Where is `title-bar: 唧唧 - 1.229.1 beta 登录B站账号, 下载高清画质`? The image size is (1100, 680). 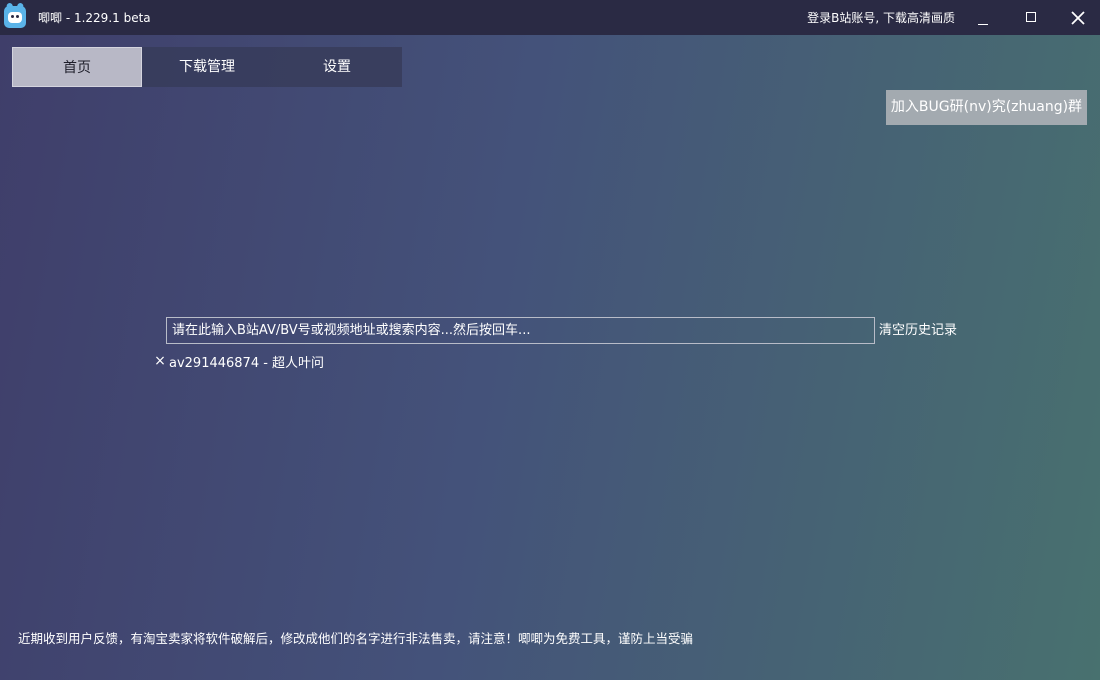 title-bar: 唧唧 - 1.229.1 beta 登录B站账号, 下载高清画质 is located at coordinates (550, 17).